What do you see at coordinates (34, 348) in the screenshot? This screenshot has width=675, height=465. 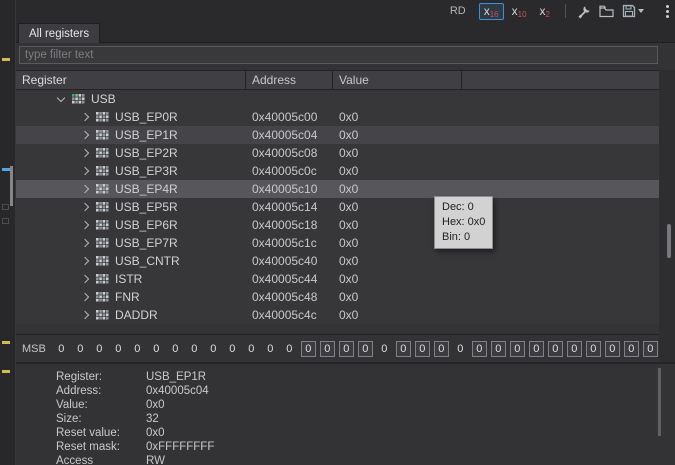 I see `msb-label: MSB` at bounding box center [34, 348].